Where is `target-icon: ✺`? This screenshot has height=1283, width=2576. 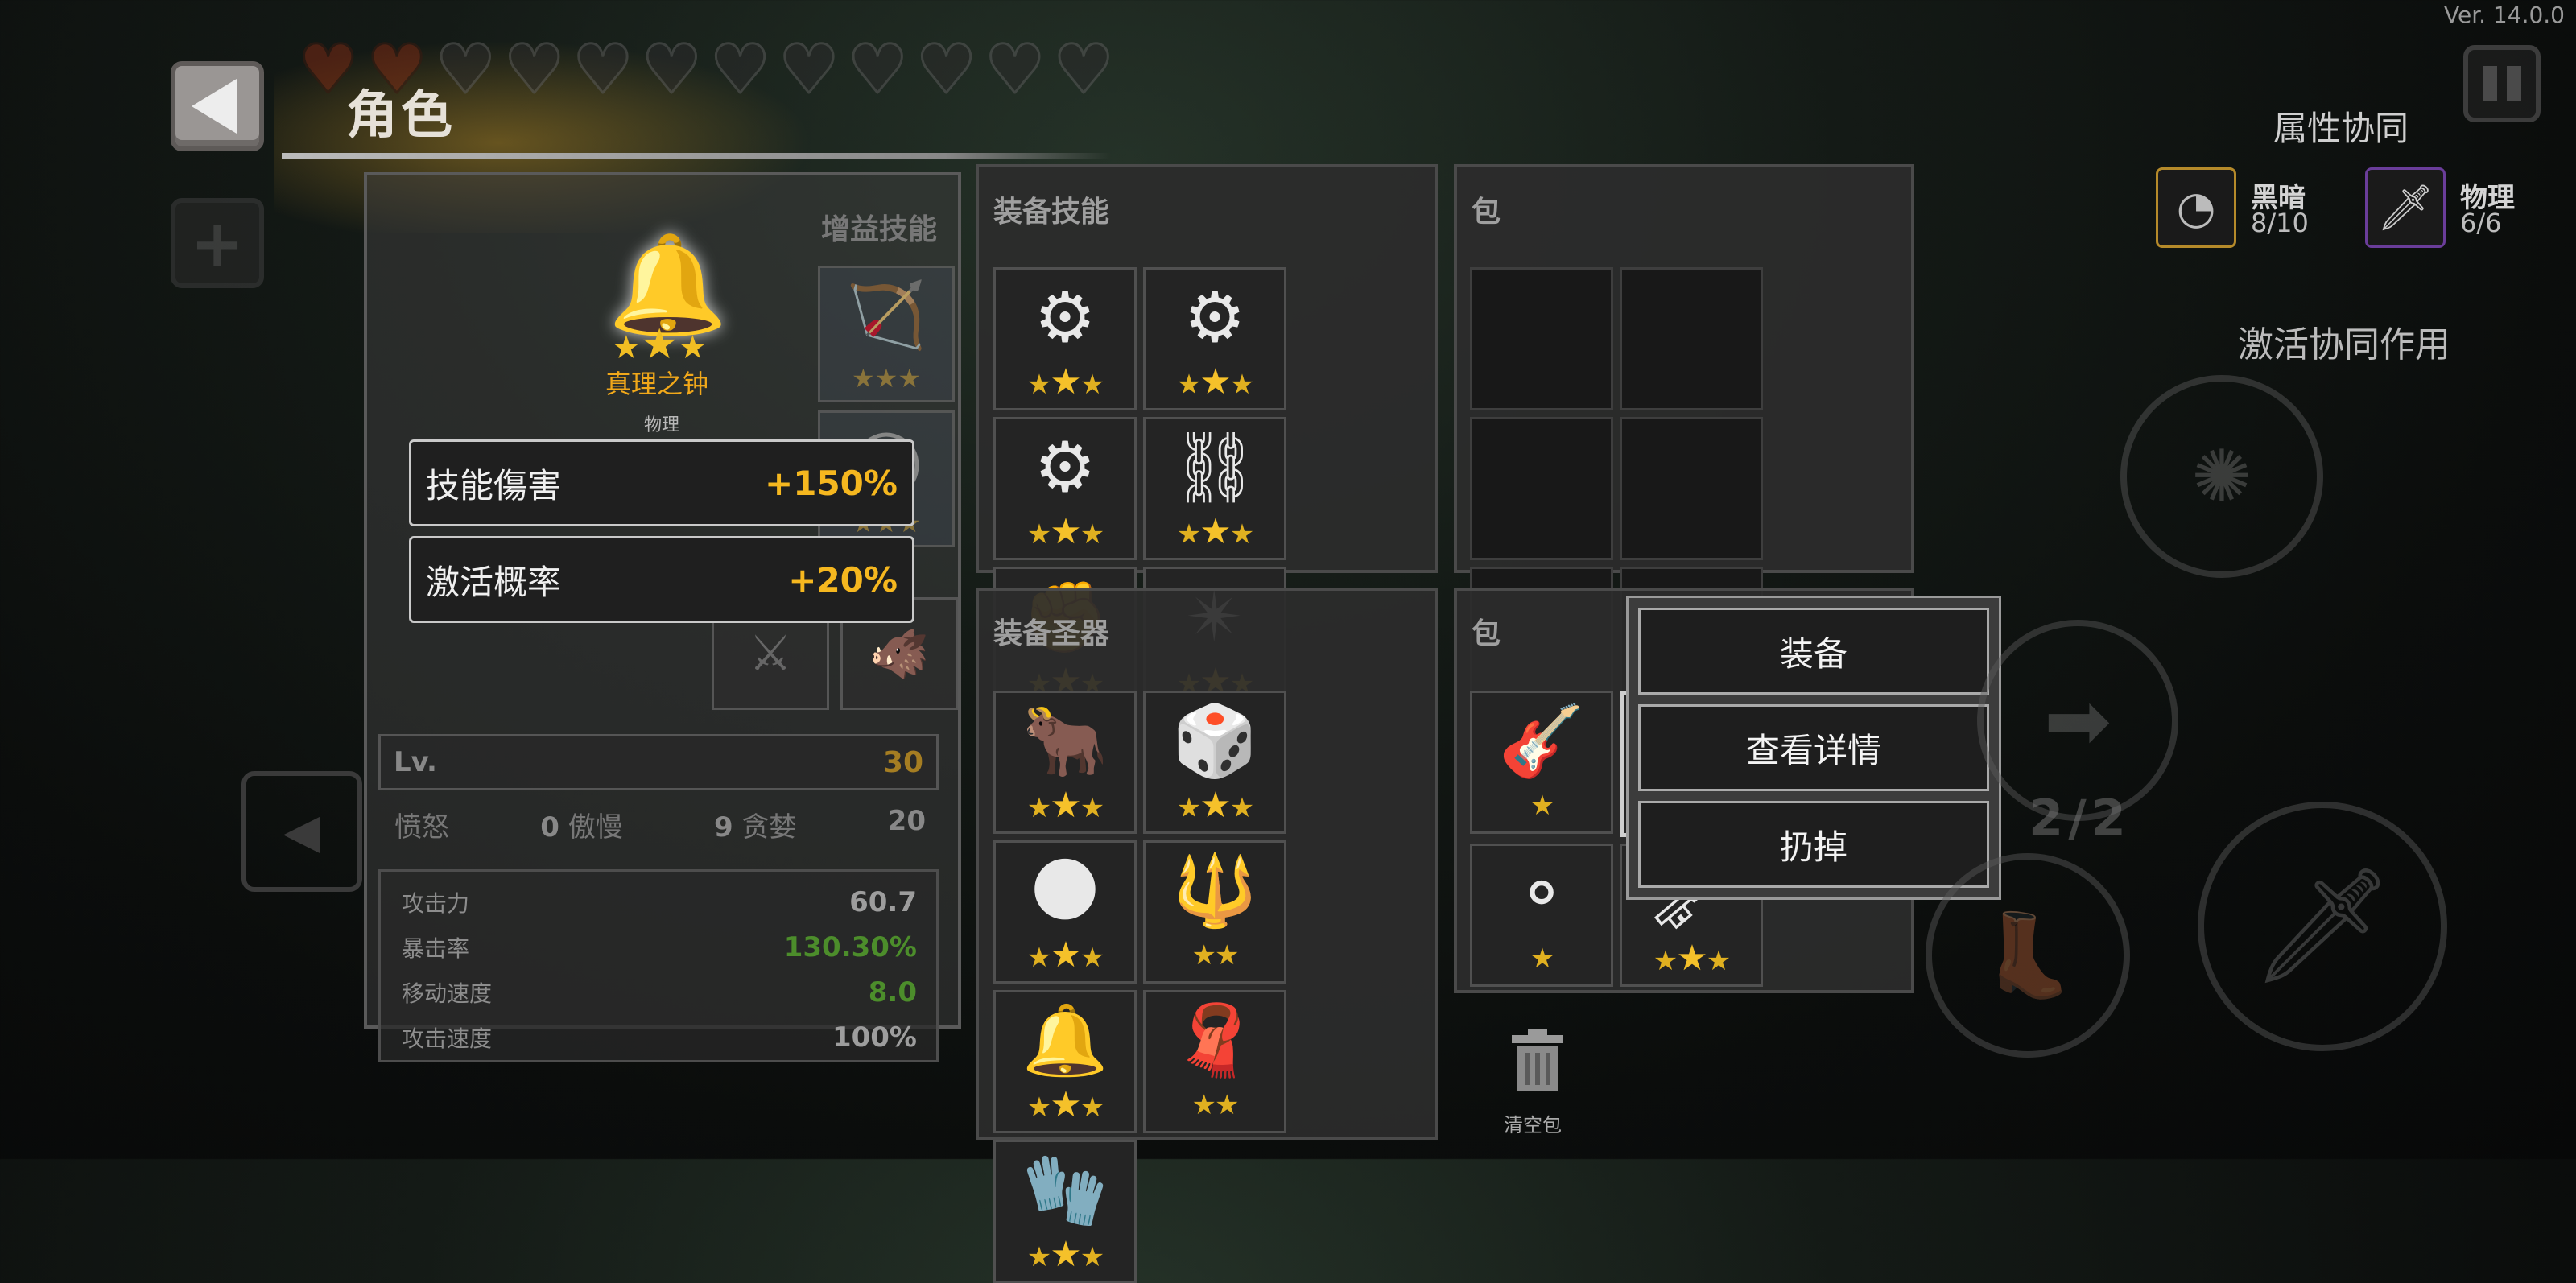 target-icon: ✺ is located at coordinates (2221, 476).